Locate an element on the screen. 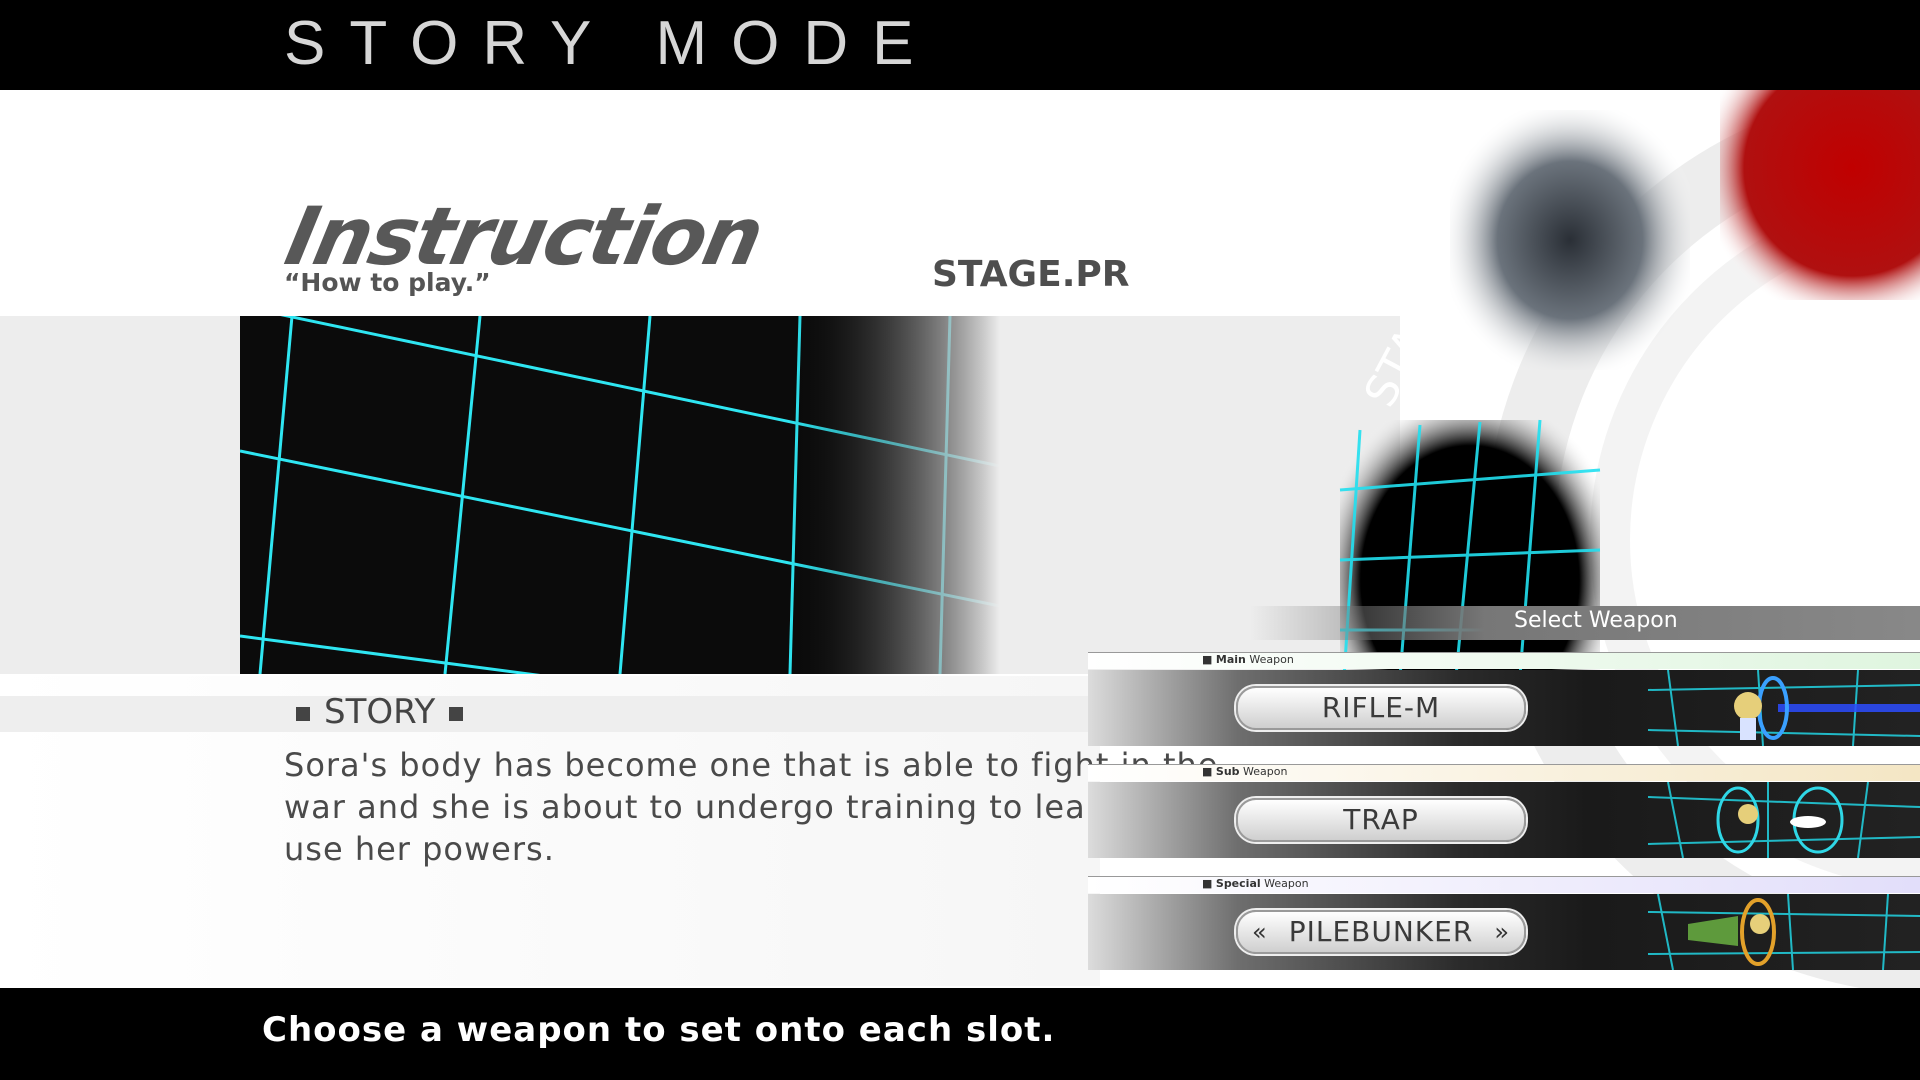 The width and height of the screenshot is (1920, 1080). sub-weapon-value: TRAP is located at coordinates (1381, 819).